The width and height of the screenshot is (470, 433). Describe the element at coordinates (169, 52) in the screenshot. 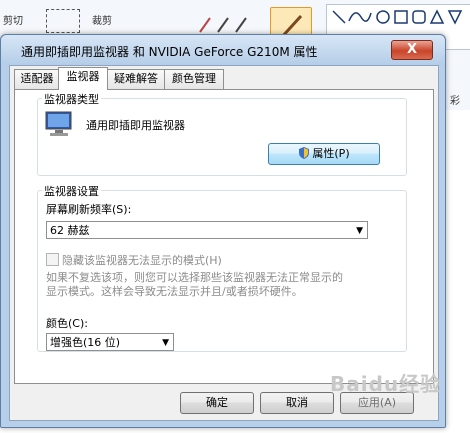

I see `dialog-title: 通用即插即用监视器 和 NVIDIA GeForce G210M 属性` at that location.